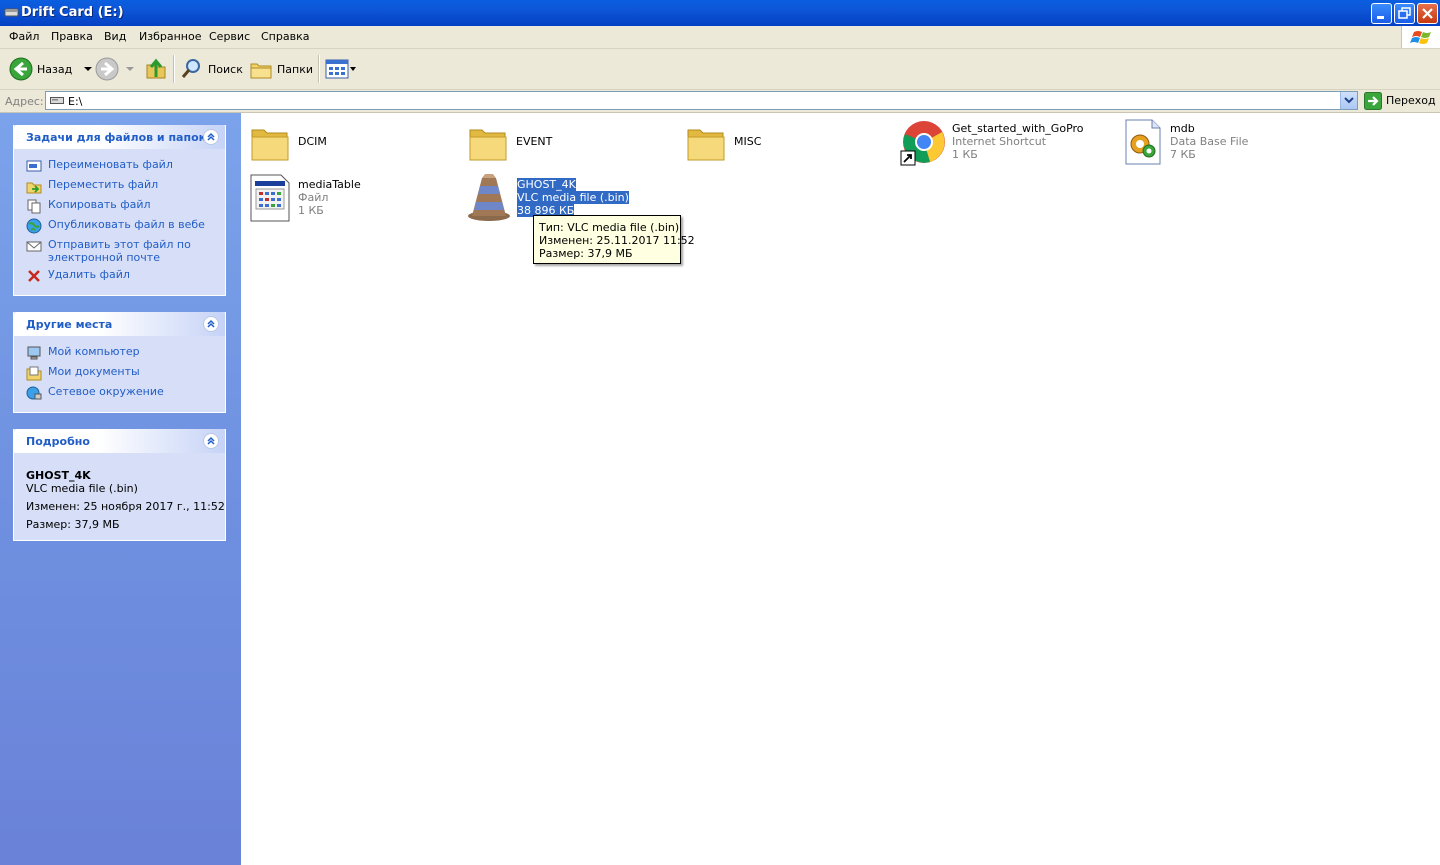 The height and width of the screenshot is (865, 1440). What do you see at coordinates (786, 144) in the screenshot?
I see `folder-item-misc: MISC` at bounding box center [786, 144].